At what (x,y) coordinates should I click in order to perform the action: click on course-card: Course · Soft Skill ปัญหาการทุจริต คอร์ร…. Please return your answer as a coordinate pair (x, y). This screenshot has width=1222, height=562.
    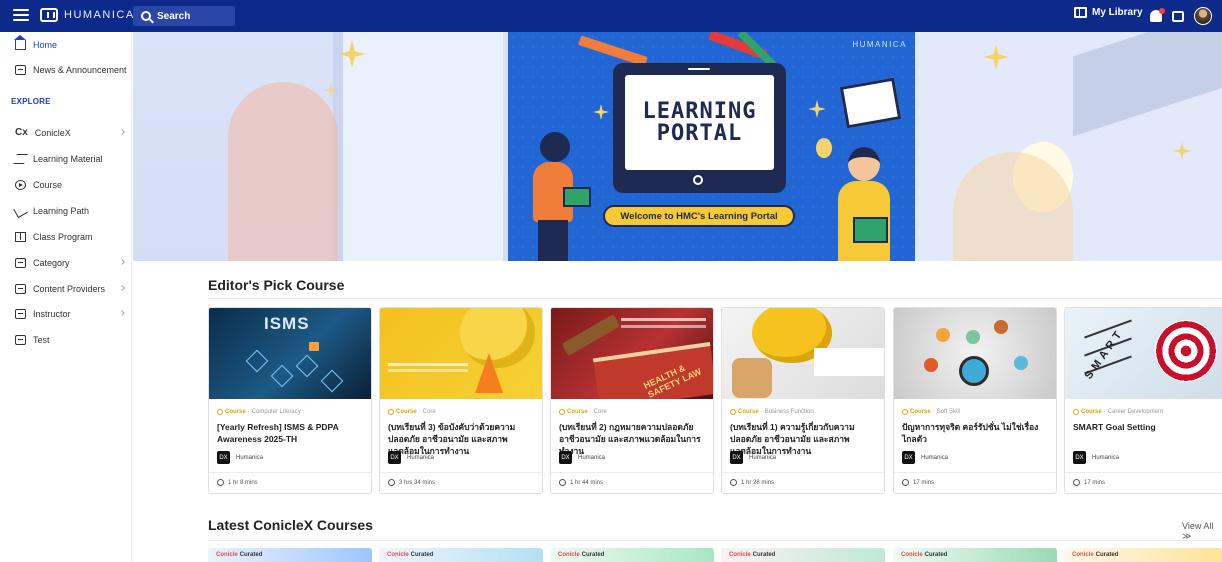
    Looking at the image, I should click on (975, 400).